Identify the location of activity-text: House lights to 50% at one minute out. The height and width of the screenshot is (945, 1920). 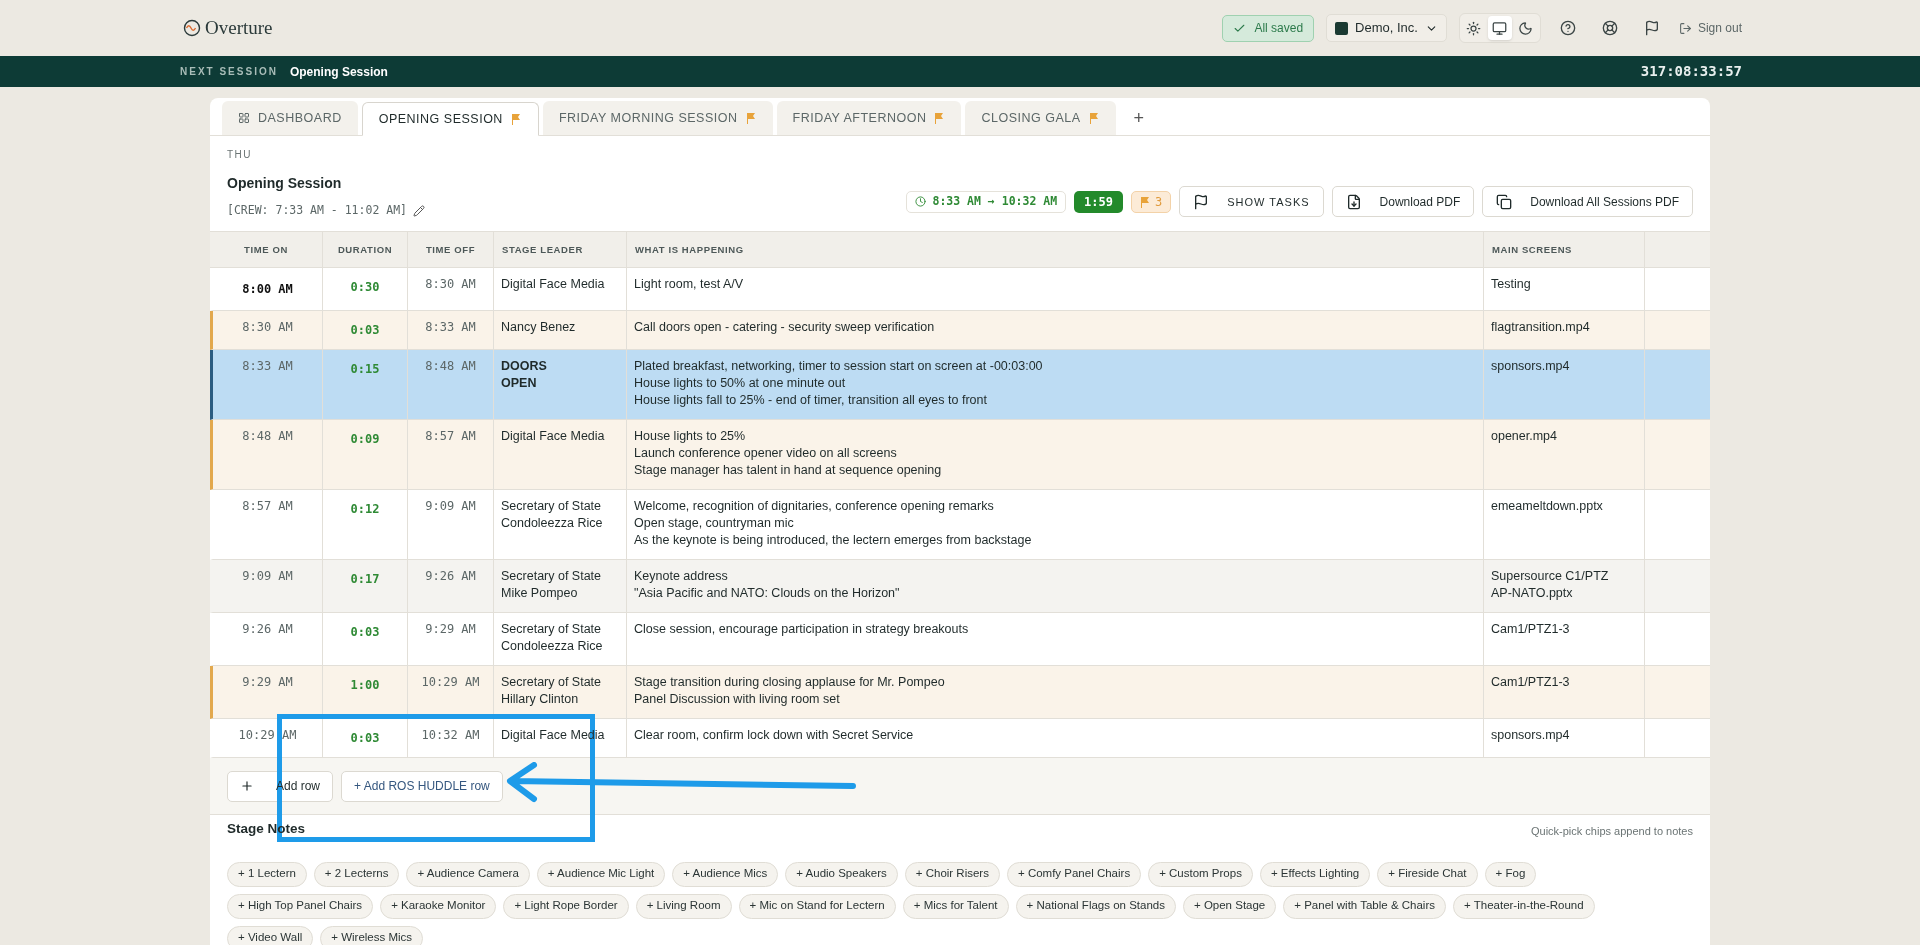
(740, 384).